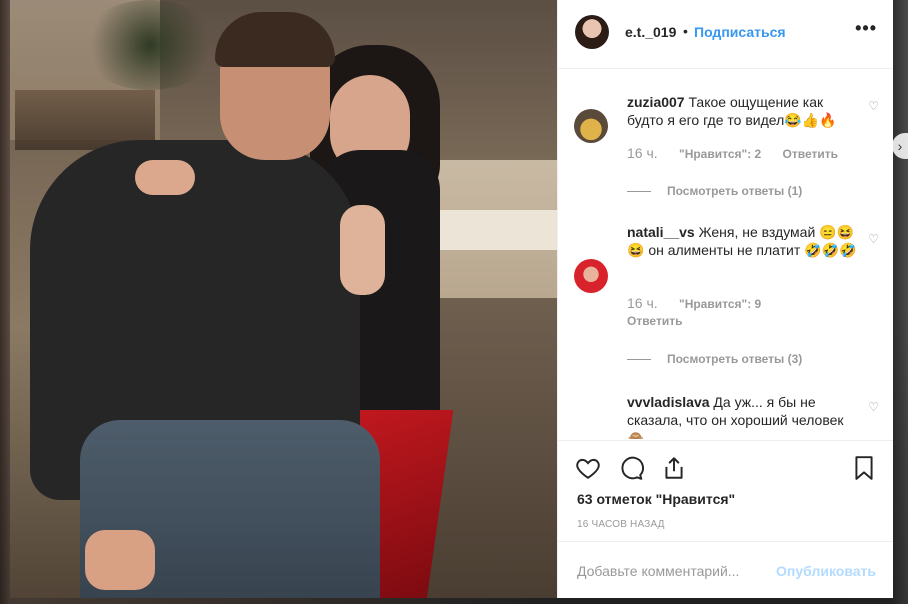 This screenshot has width=908, height=604. Describe the element at coordinates (668, 402) in the screenshot. I see `commenter-username: vvvladislava` at that location.